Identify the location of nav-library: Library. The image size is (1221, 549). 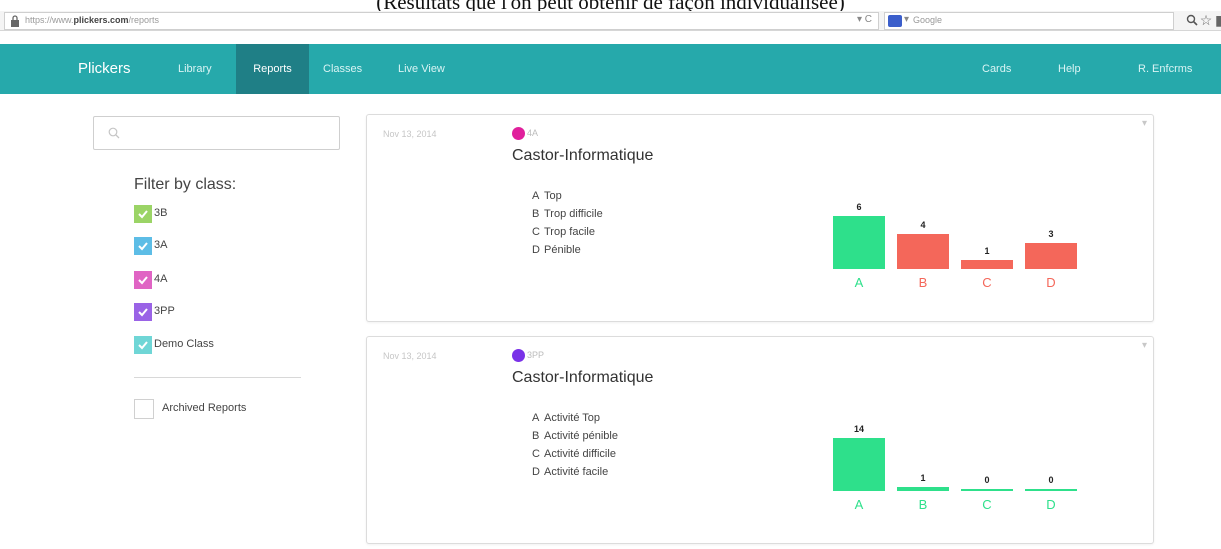
(195, 69).